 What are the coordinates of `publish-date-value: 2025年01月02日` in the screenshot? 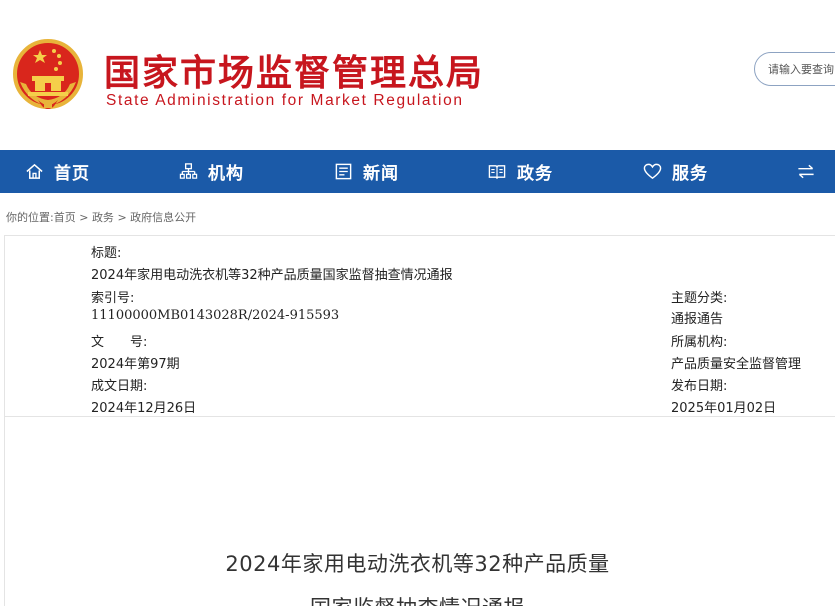 It's located at (724, 408).